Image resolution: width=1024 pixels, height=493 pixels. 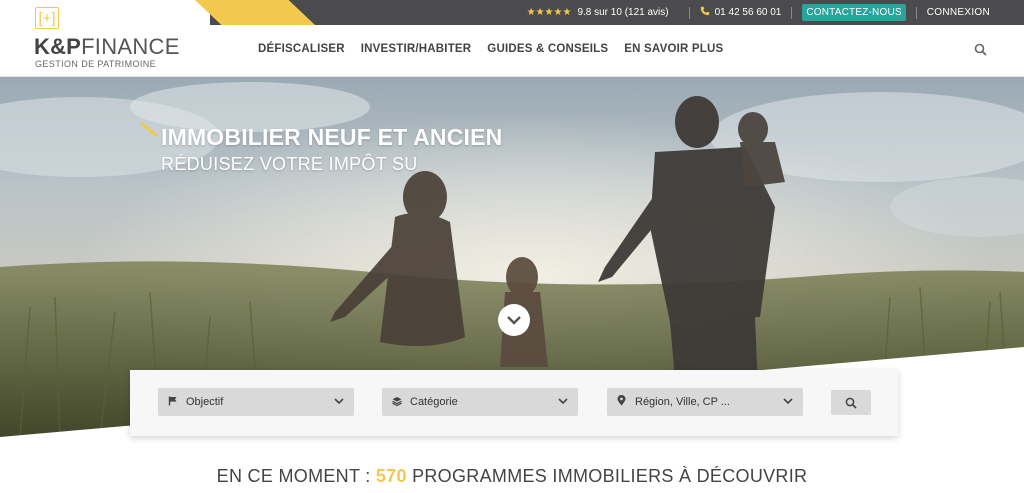 What do you see at coordinates (705, 12) in the screenshot?
I see `phone-icon` at bounding box center [705, 12].